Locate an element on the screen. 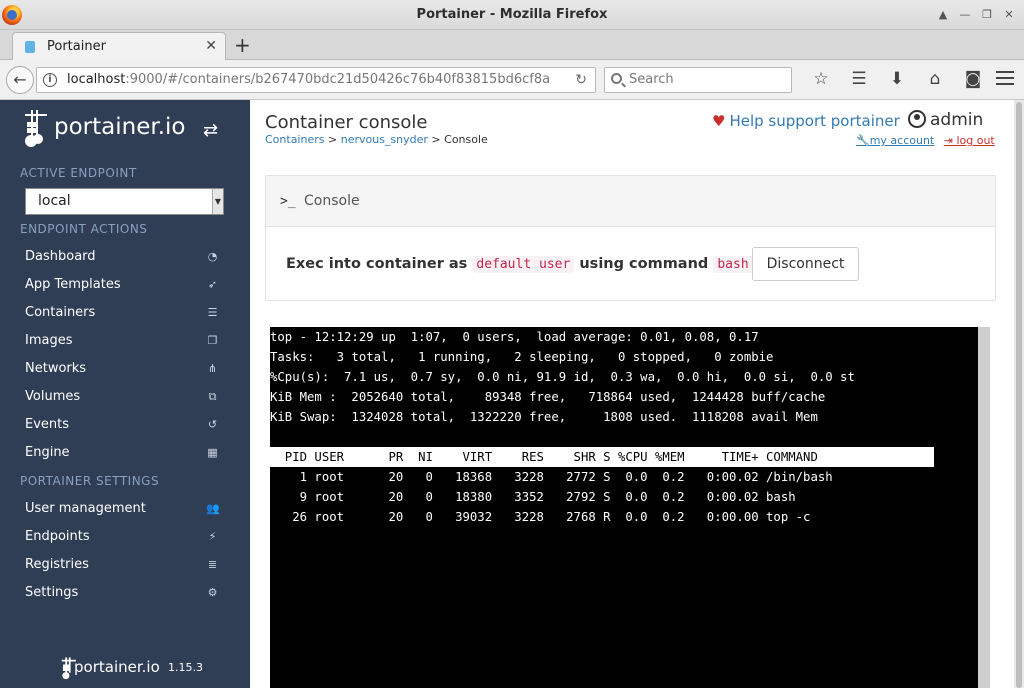 The width and height of the screenshot is (1024, 688). sidebar-item-containers: Containers ☰ is located at coordinates (125, 313).